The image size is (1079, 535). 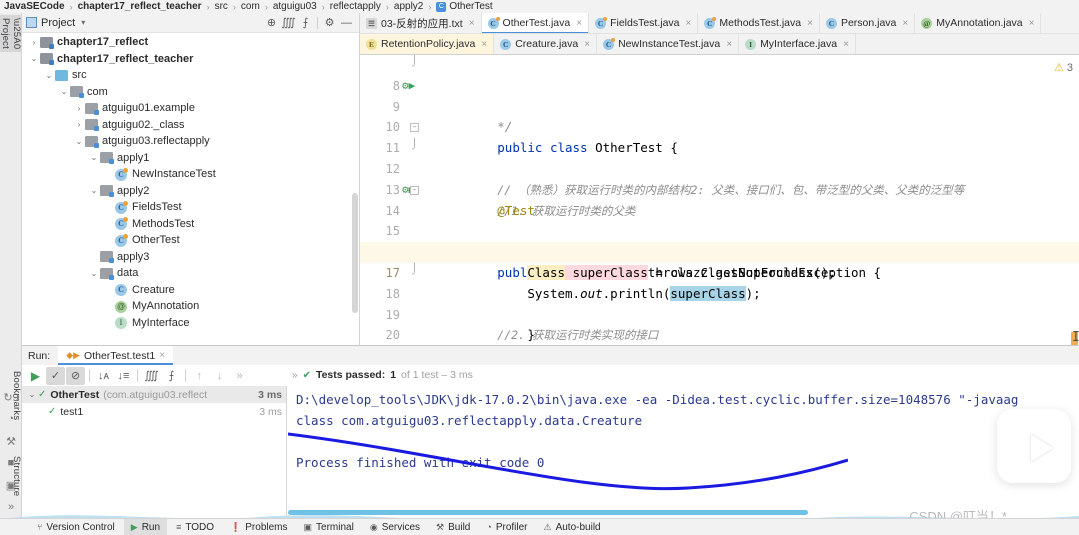 I want to click on tree-node: ⌄ chapter17_reflect_teacher, so click(x=191, y=59).